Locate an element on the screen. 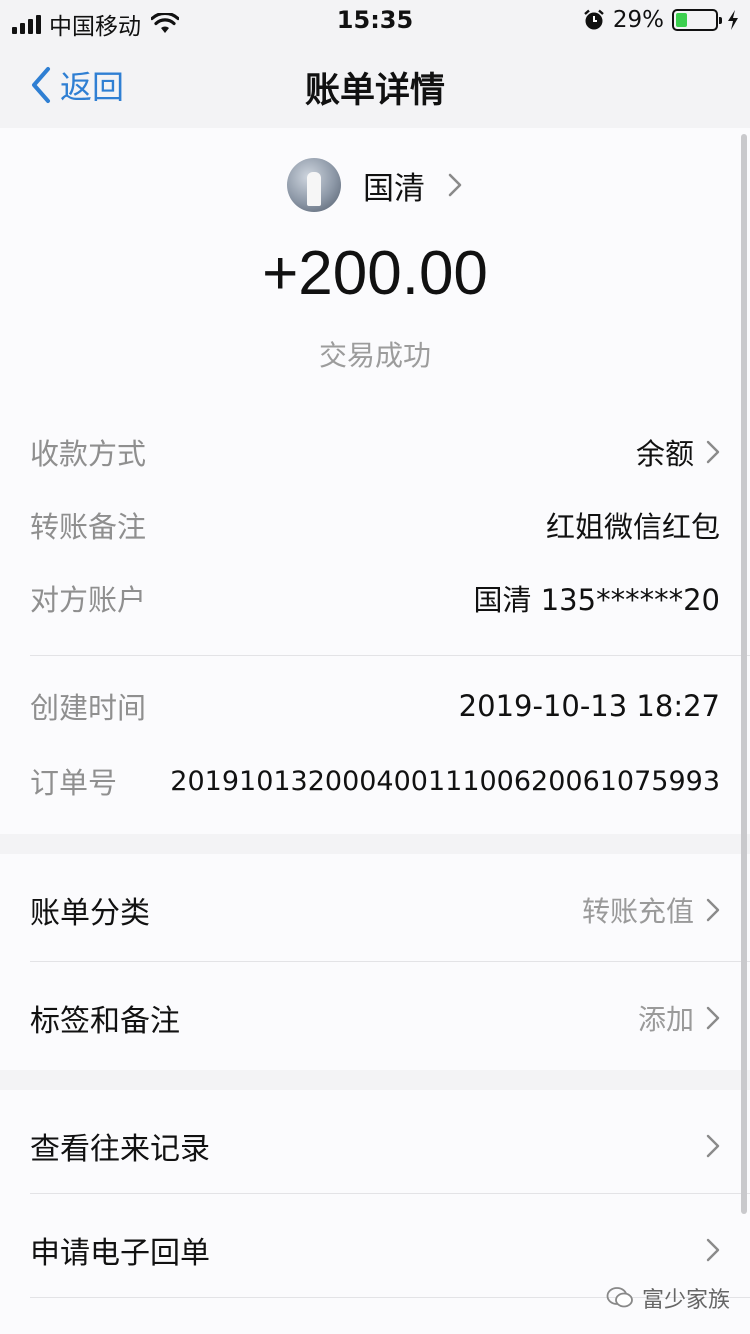  list-item-history: 查看往来记录 is located at coordinates (375, 1146).